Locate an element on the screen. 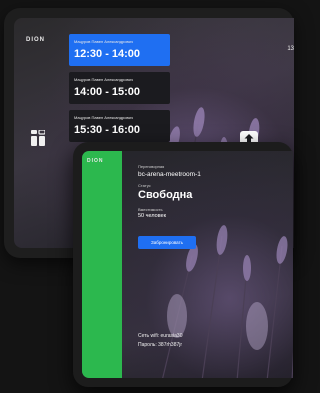 This screenshot has height=393, width=320. room-id: bc-arena-meetroom-1 is located at coordinates (169, 174).